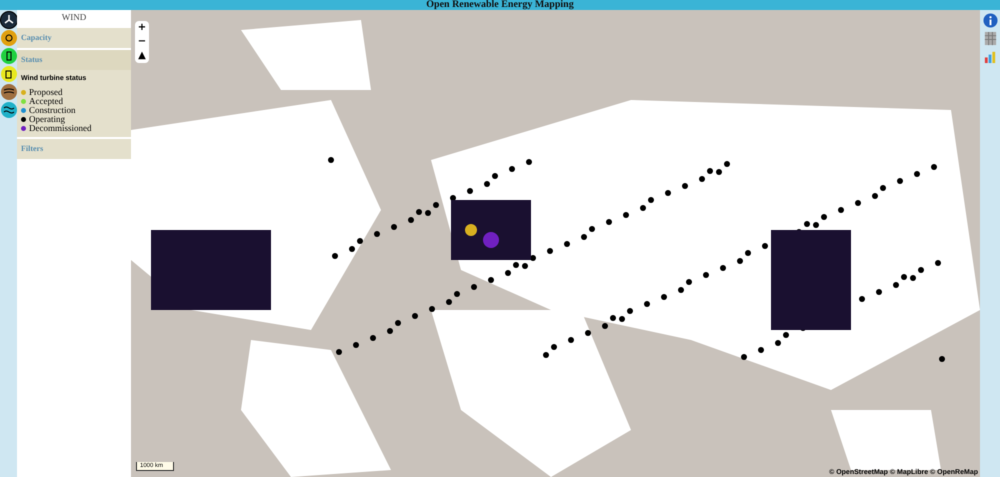  I want to click on map-control-button: +, so click(142, 28).